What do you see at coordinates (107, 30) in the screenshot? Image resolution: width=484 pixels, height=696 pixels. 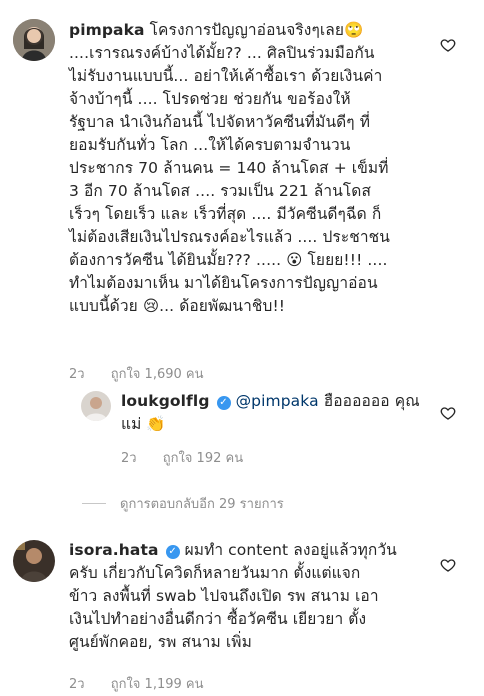 I see `username: pimpaka` at bounding box center [107, 30].